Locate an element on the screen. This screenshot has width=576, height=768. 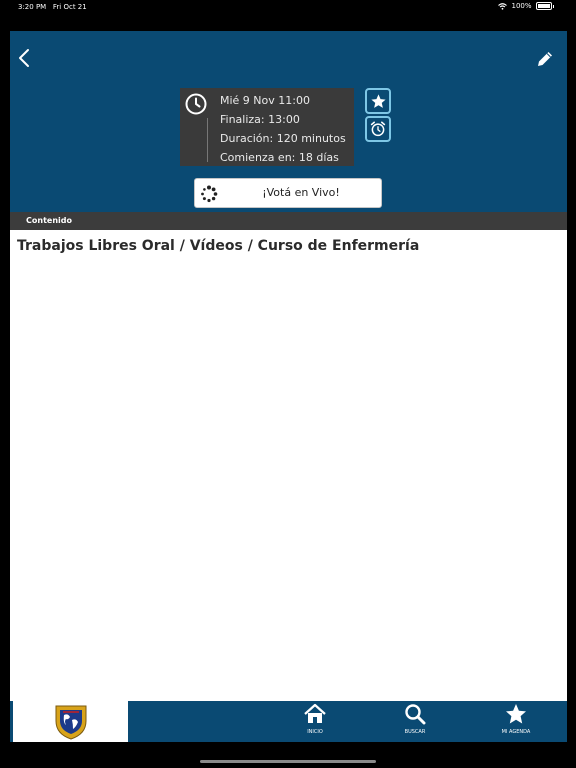
clock-icon is located at coordinates (196, 104).